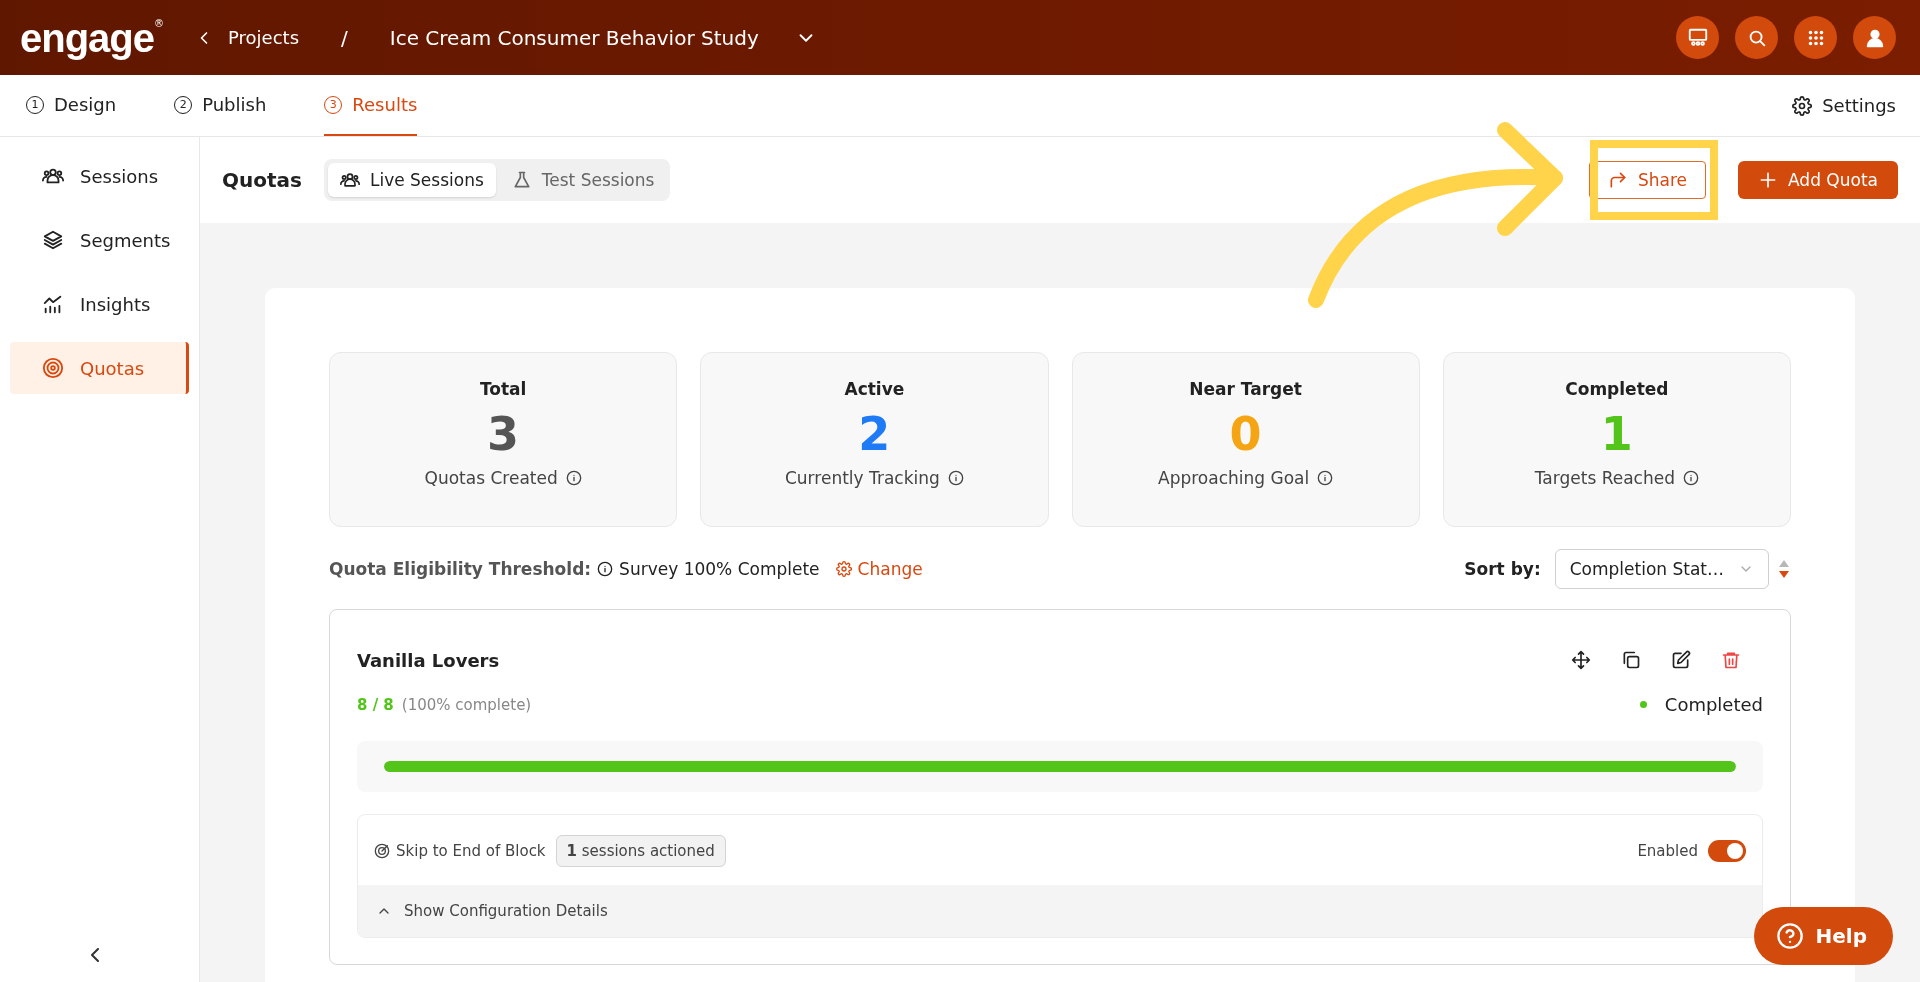  Describe the element at coordinates (428, 660) in the screenshot. I see `quota-name: Vanilla Lovers` at that location.